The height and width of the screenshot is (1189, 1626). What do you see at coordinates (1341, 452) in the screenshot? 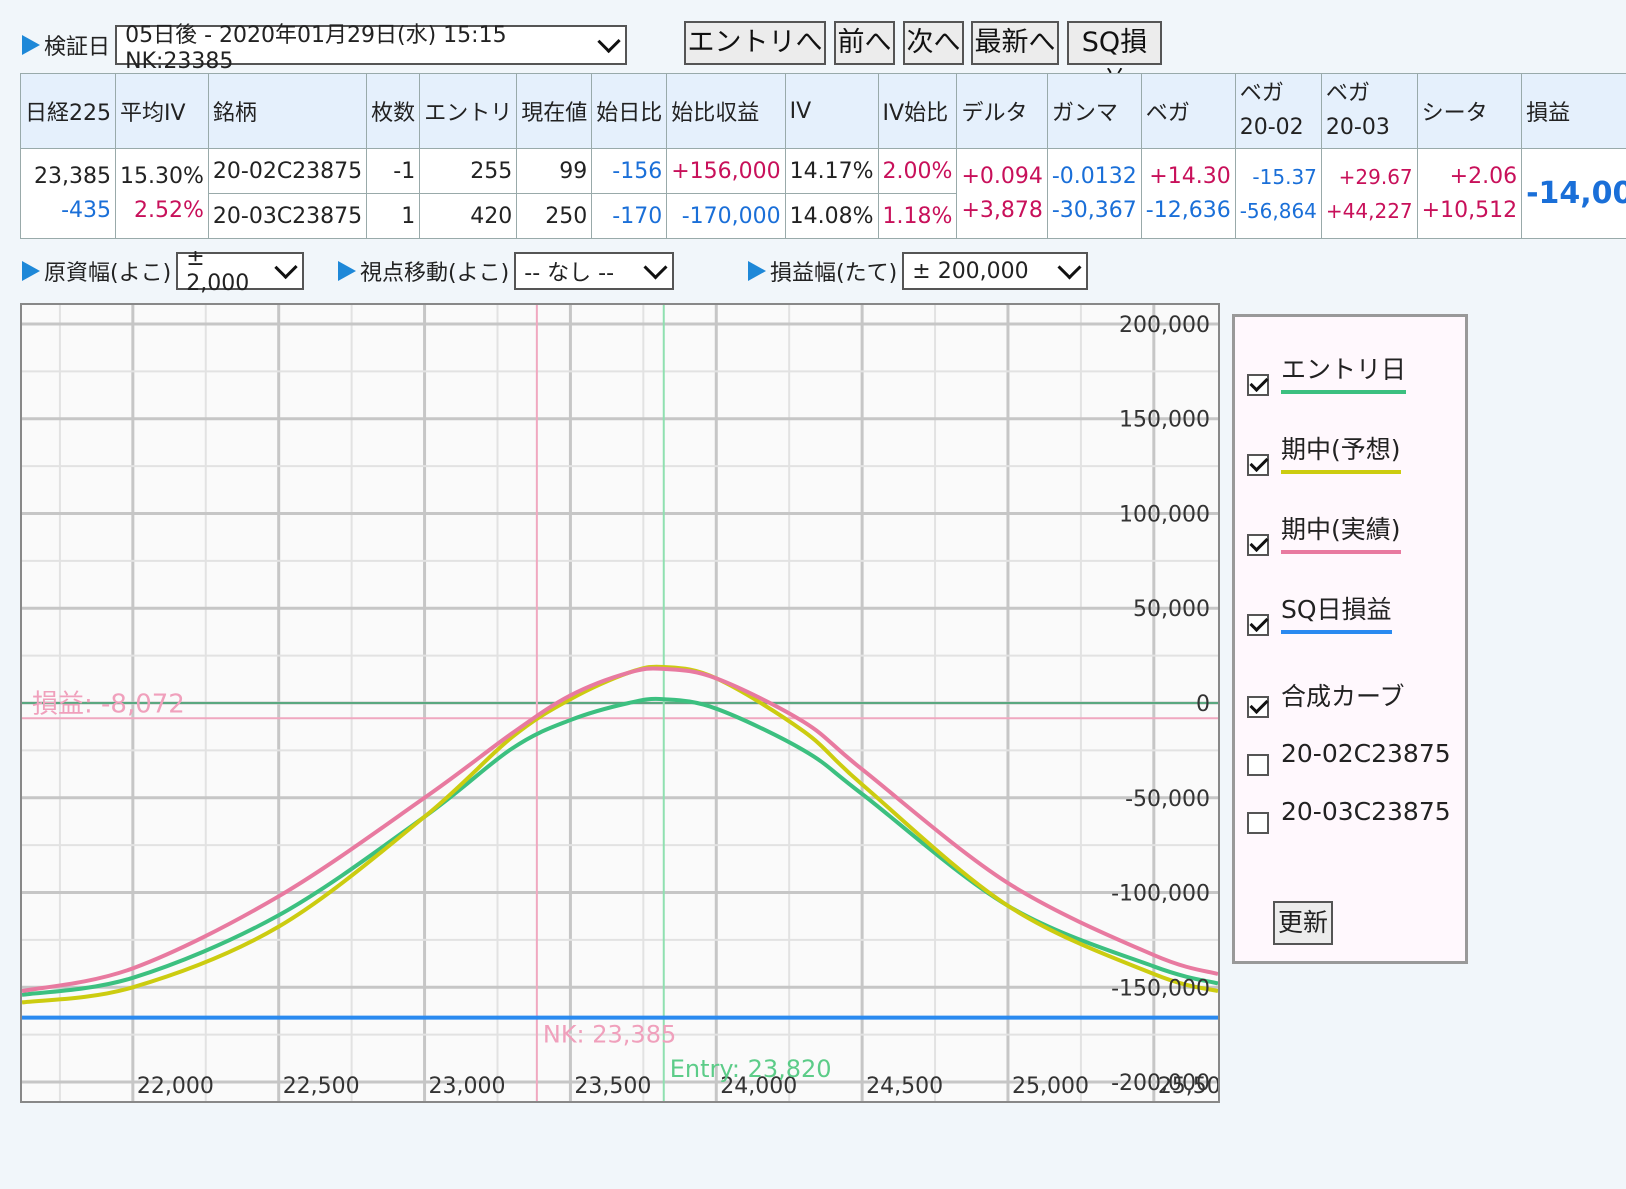
I see `legend-forecast-label: 期中(予想)` at bounding box center [1341, 452].